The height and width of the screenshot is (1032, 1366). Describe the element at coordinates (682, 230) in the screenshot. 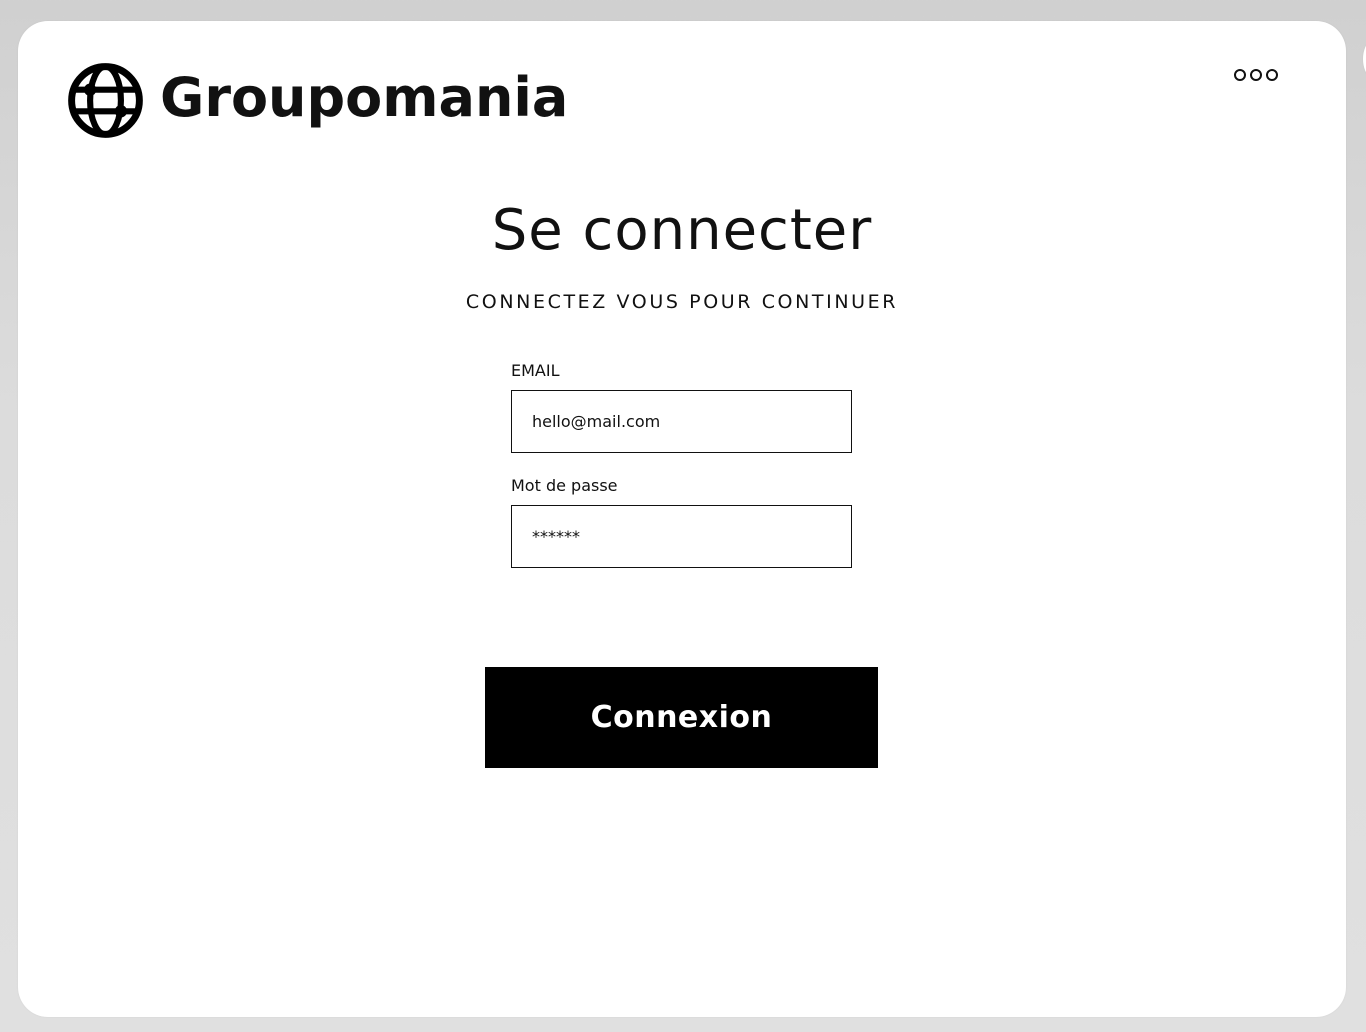

I see `page-title: Se connecter` at that location.